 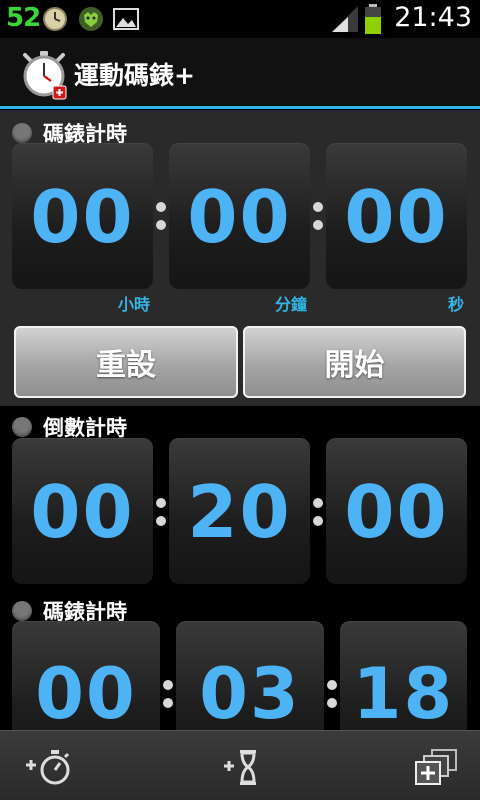 I want to click on unit-seconds: 秒, so click(x=456, y=304).